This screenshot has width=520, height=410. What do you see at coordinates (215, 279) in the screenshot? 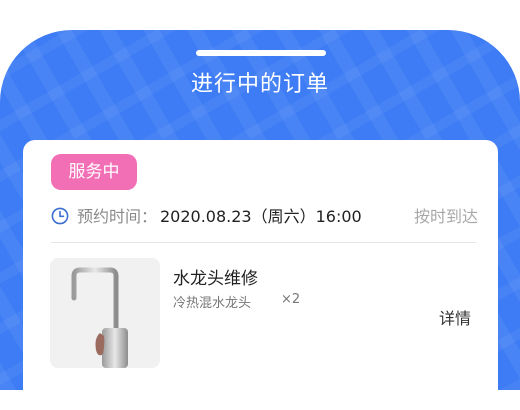
I see `product-name: 水龙头维修` at bounding box center [215, 279].